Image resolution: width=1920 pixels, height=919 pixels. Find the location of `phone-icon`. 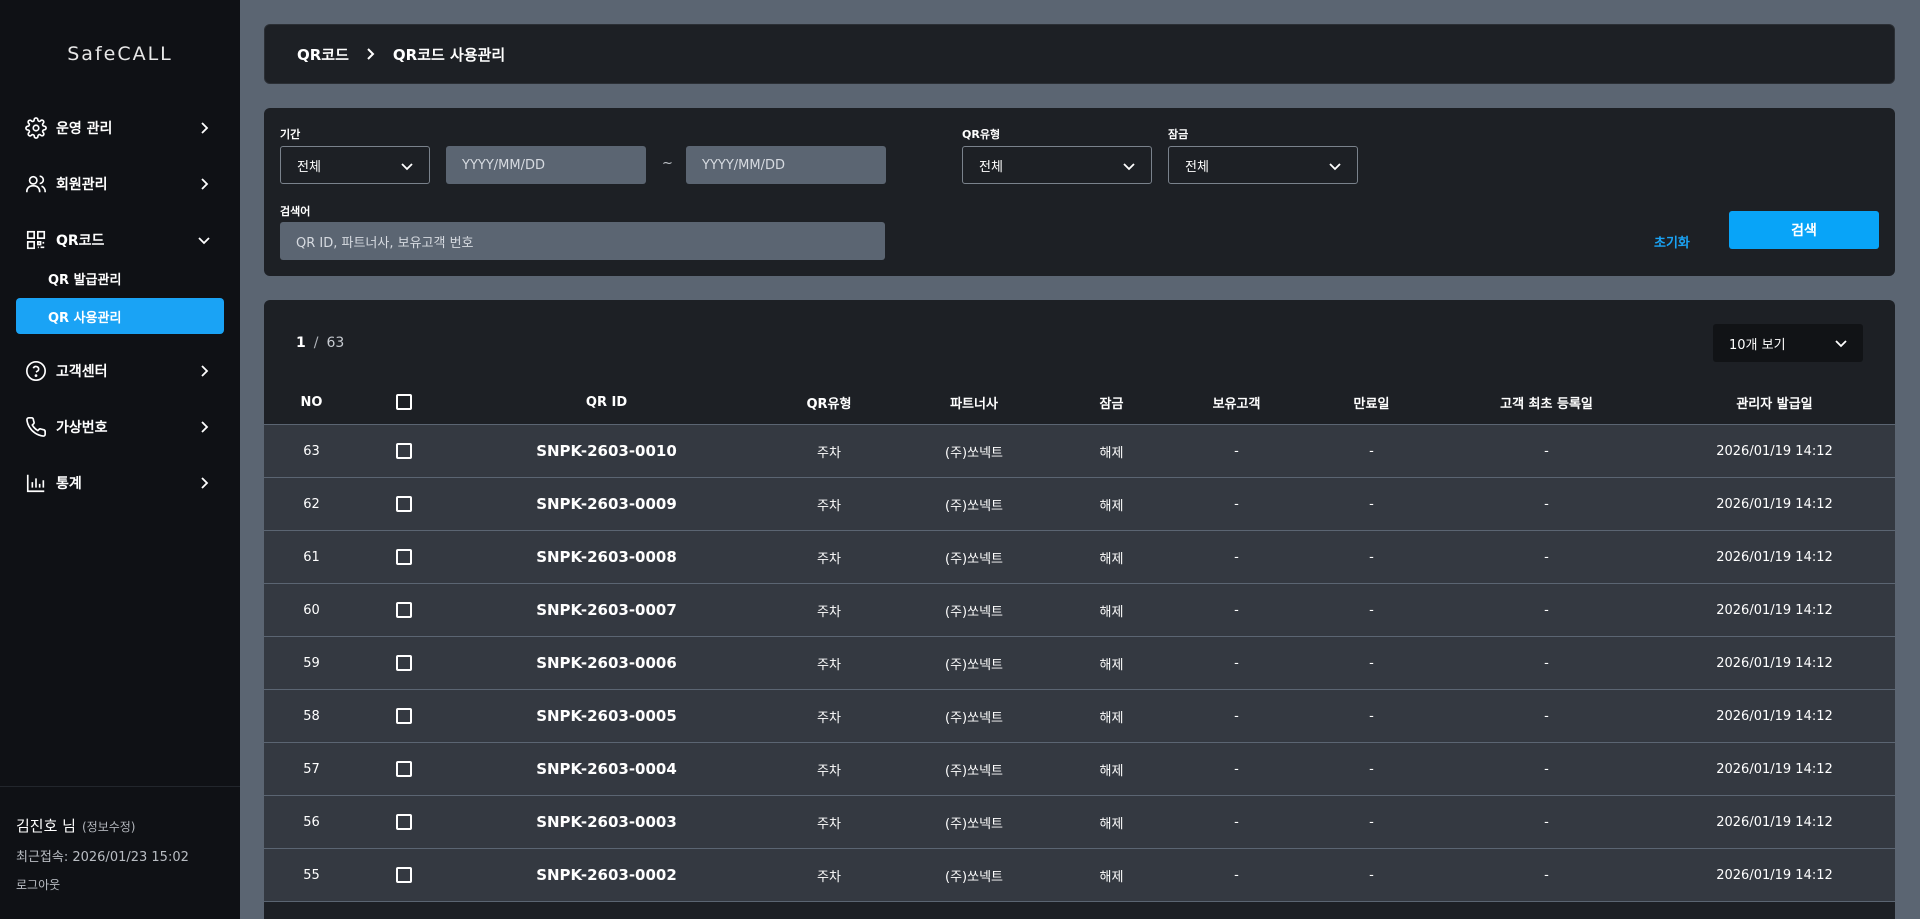

phone-icon is located at coordinates (36, 427).